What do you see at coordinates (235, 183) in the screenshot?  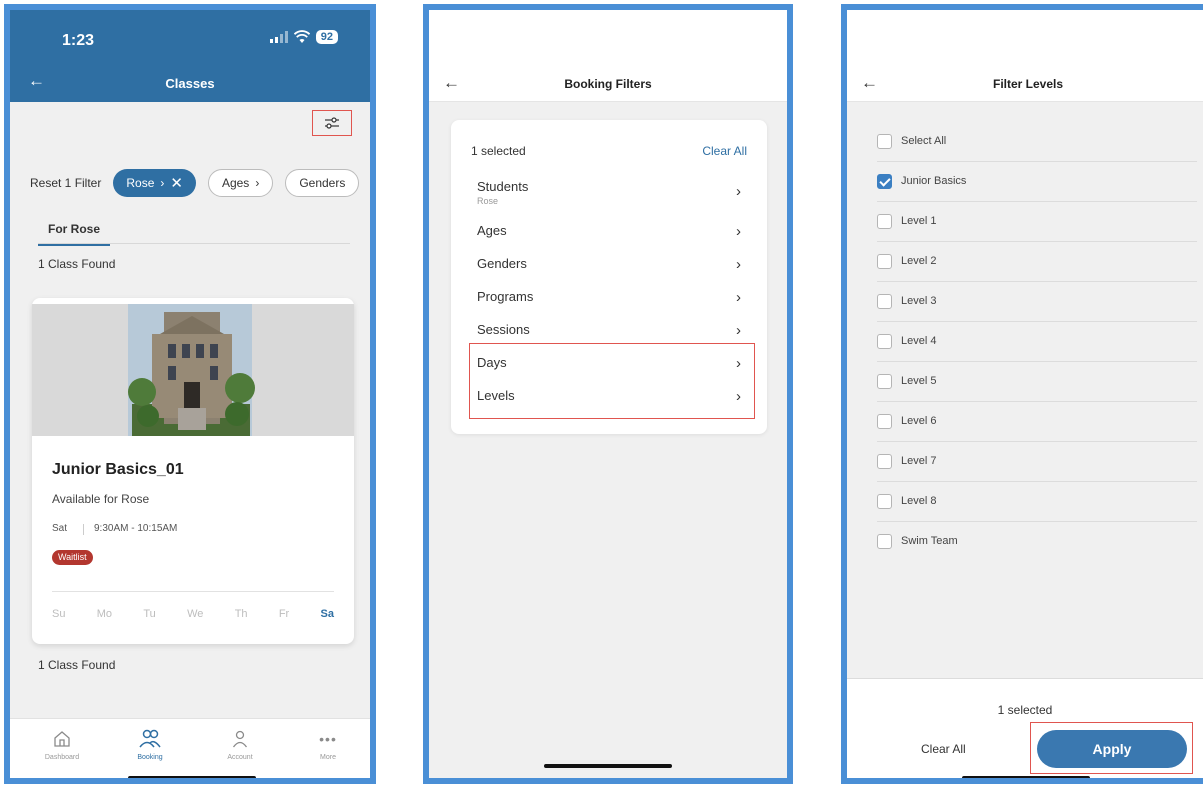 I see `chip-label: Ages` at bounding box center [235, 183].